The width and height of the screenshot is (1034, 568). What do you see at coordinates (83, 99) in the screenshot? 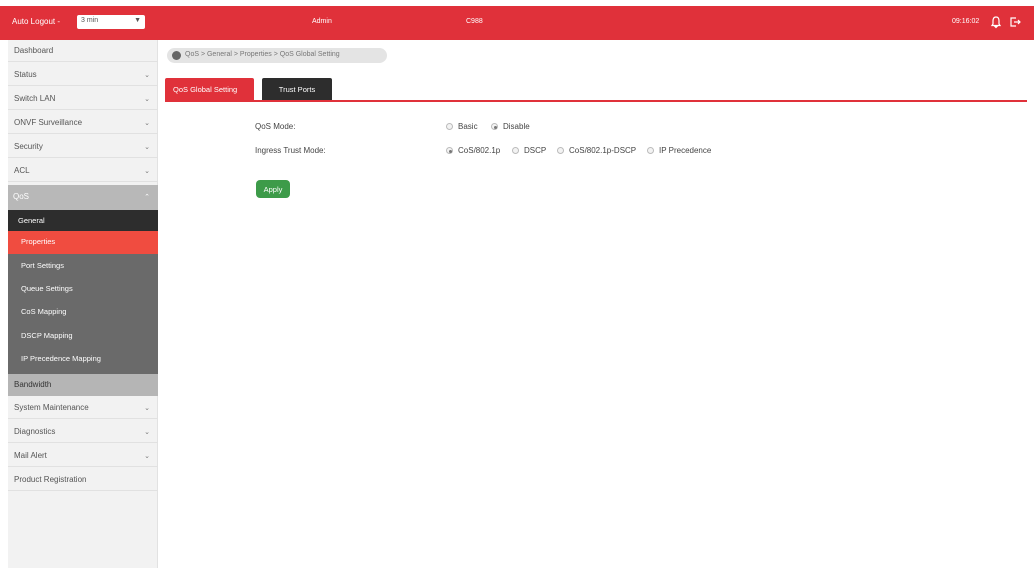
I see `sidebar-item-switch-lan: Switch LAN ⌄` at bounding box center [83, 99].